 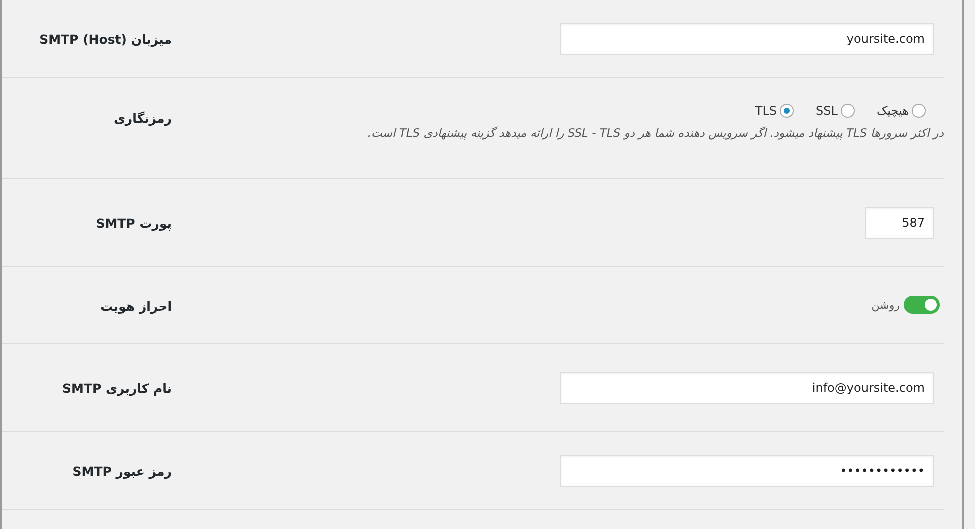 What do you see at coordinates (835, 111) in the screenshot?
I see `radio-option: SSL` at bounding box center [835, 111].